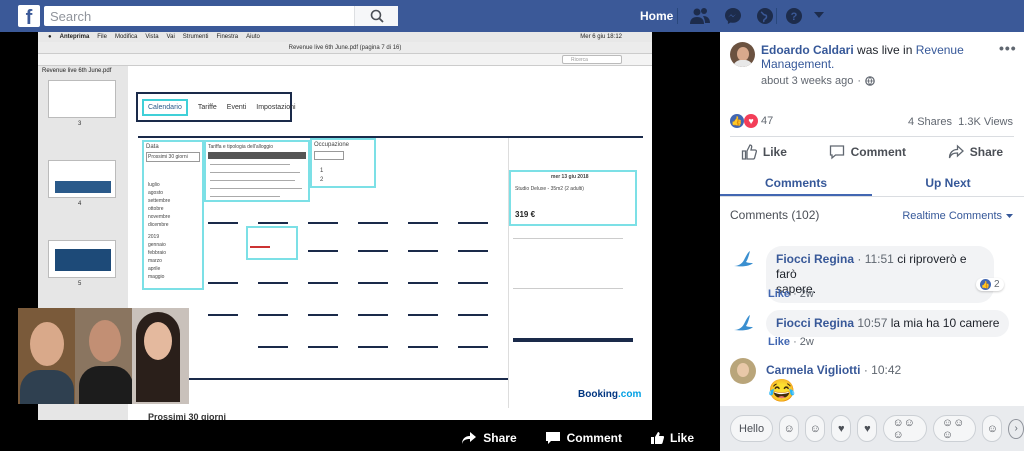  I want to click on month-item: gennaio, so click(157, 245).